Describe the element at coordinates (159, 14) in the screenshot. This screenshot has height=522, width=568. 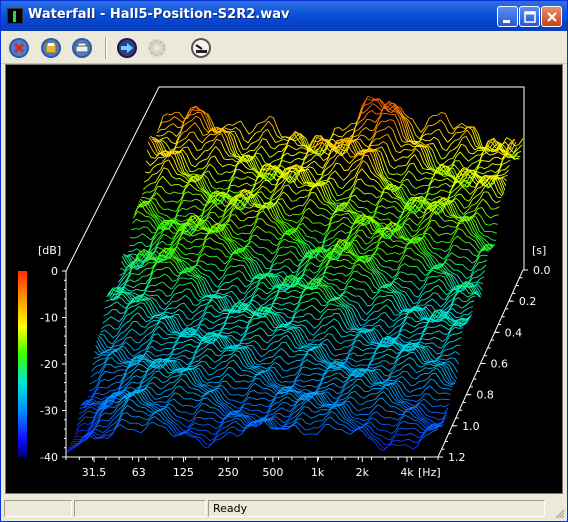
I see `window-title: Waterfall - Hall5-Position-S2R2.wav` at that location.